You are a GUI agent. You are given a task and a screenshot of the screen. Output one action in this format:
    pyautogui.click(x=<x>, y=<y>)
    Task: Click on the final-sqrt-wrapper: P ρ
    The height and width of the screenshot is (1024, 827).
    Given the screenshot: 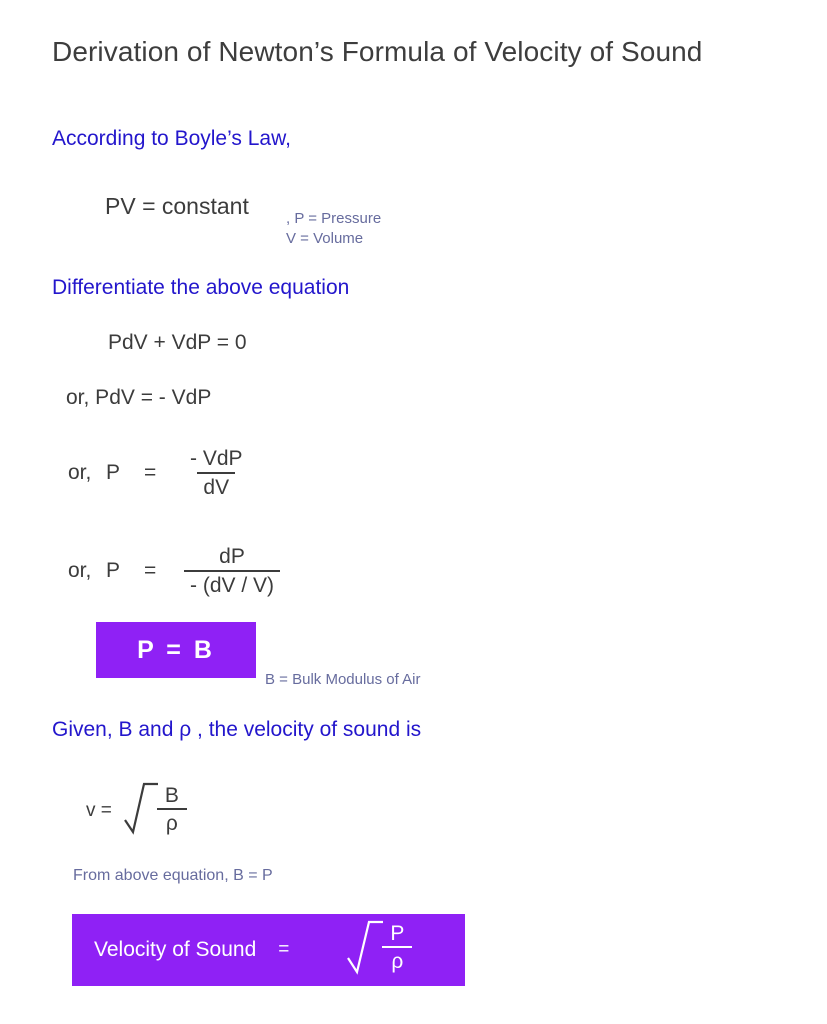 What is the action you would take?
    pyautogui.click(x=380, y=950)
    